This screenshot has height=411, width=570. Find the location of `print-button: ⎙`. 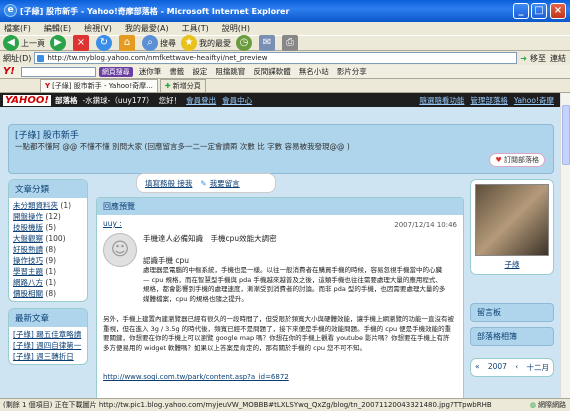

print-button: ⎙ is located at coordinates (291, 43).